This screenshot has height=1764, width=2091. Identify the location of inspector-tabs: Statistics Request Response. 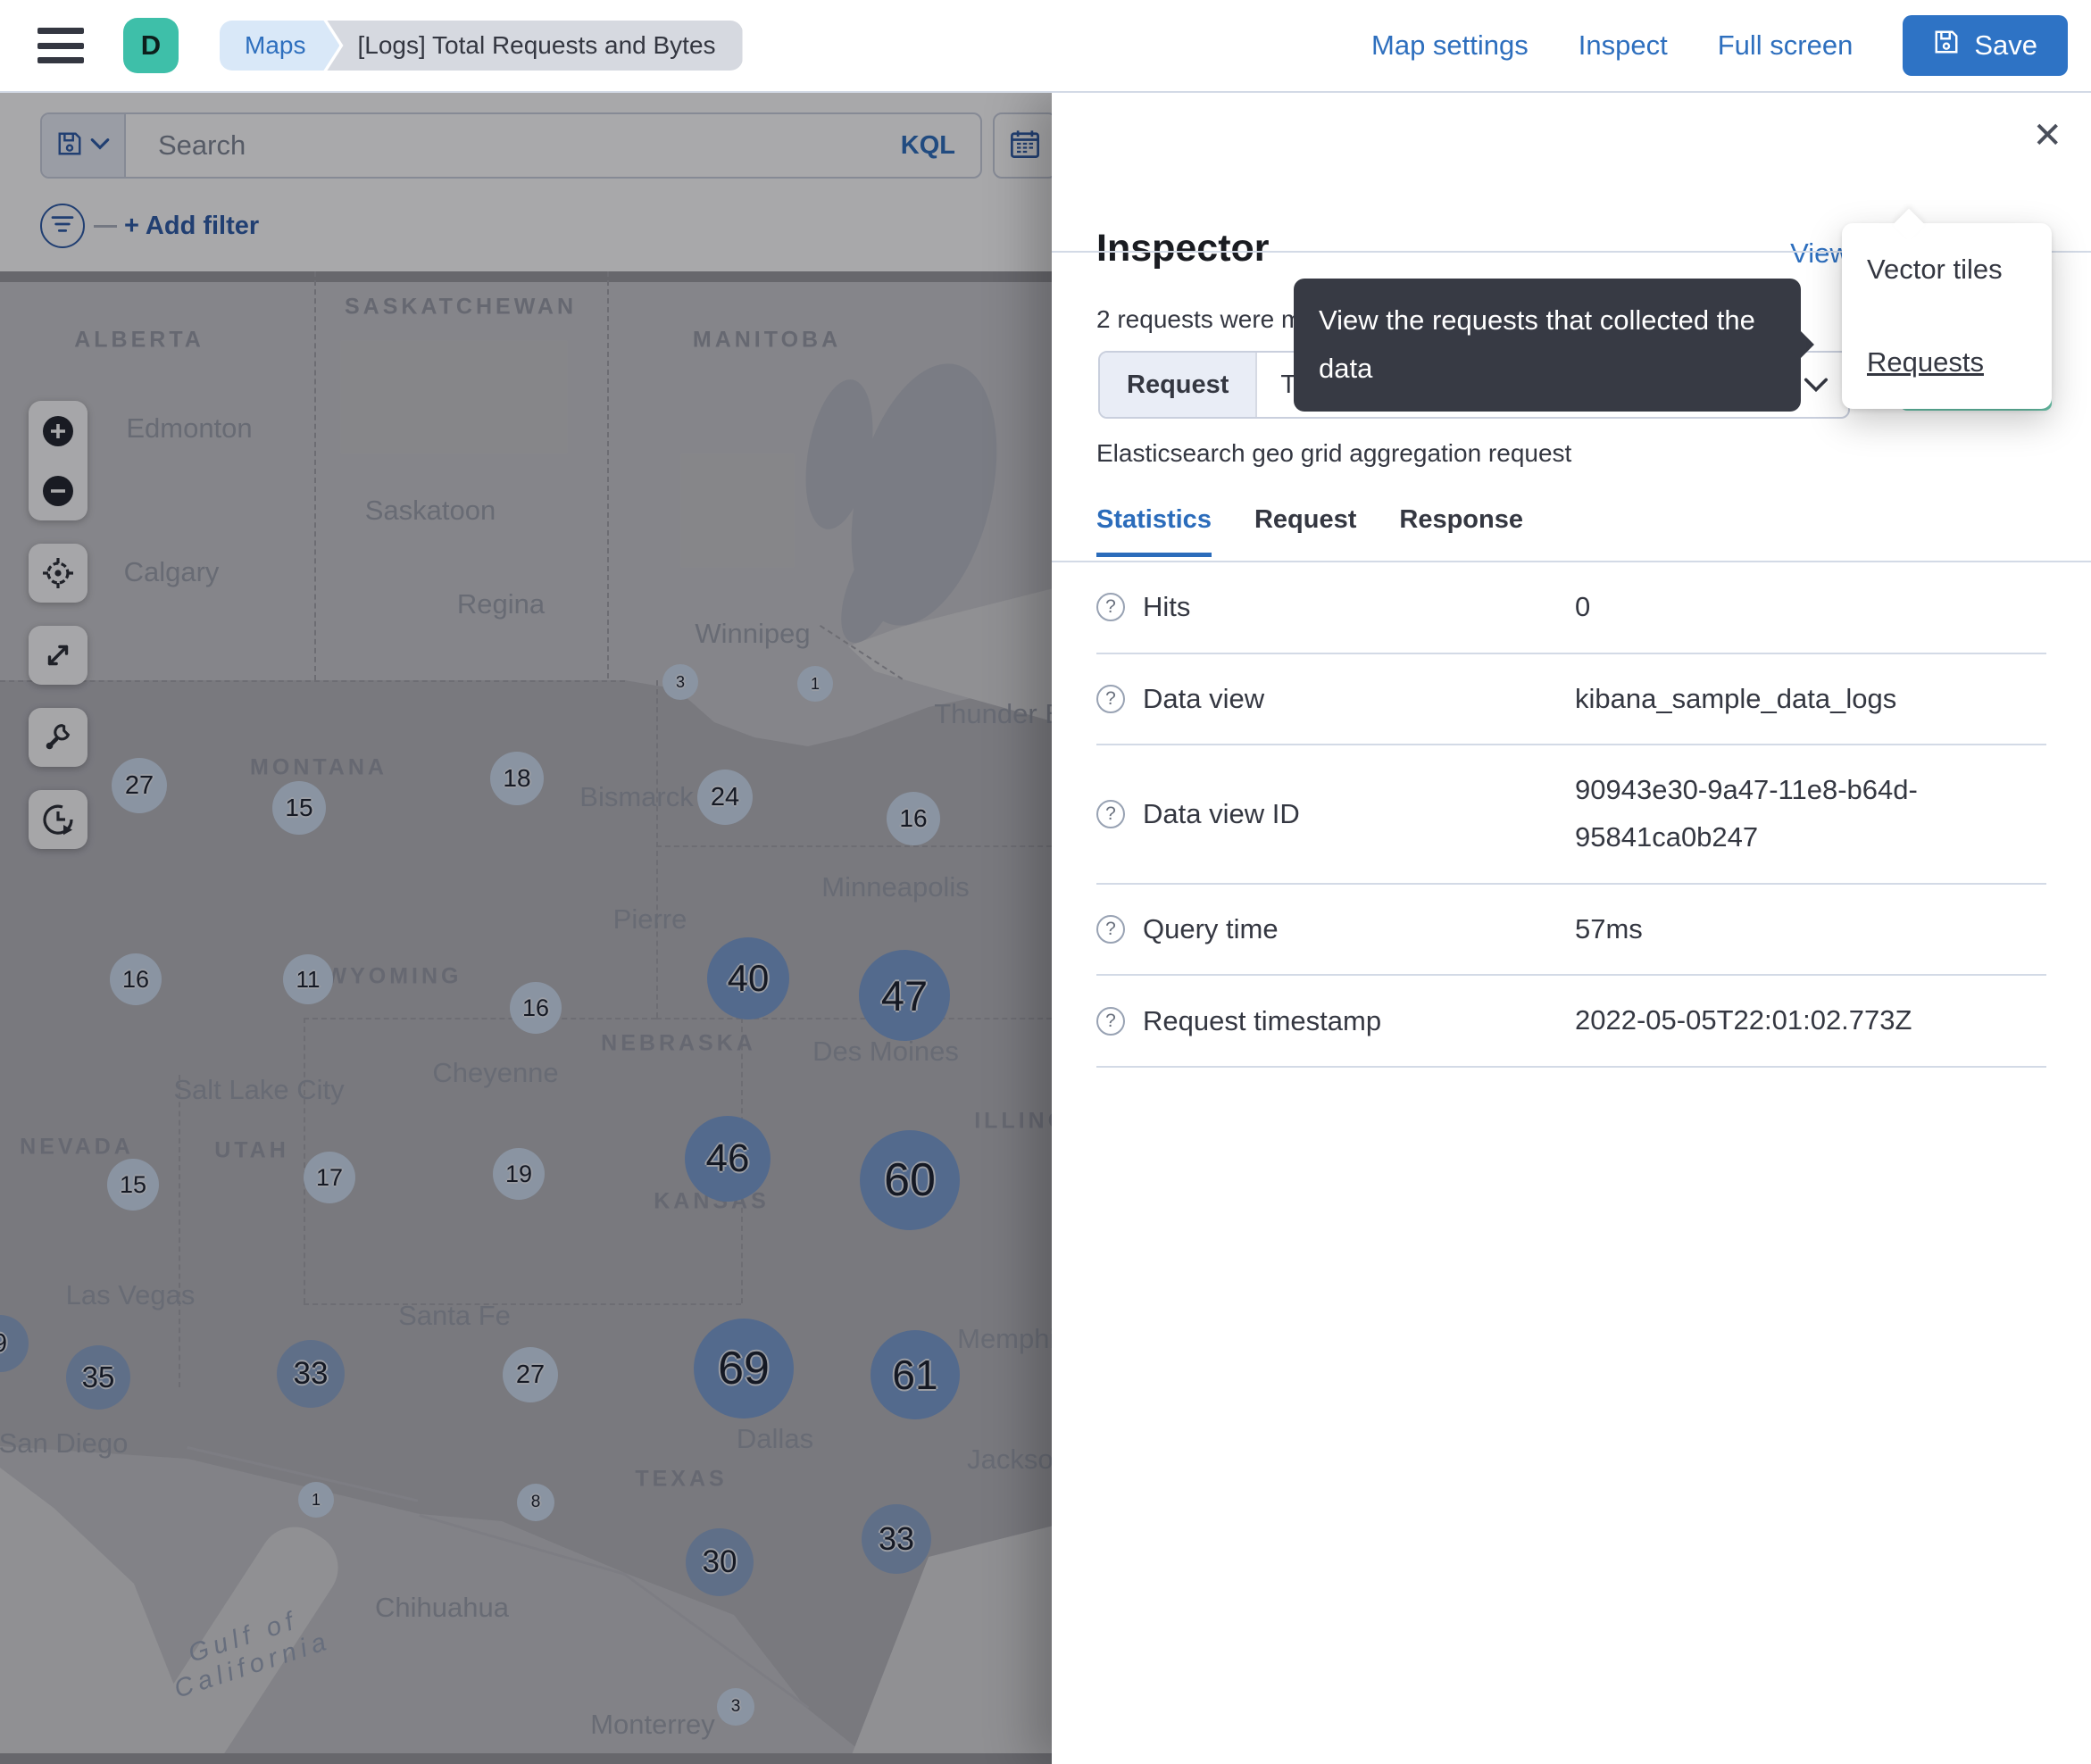
(1309, 531).